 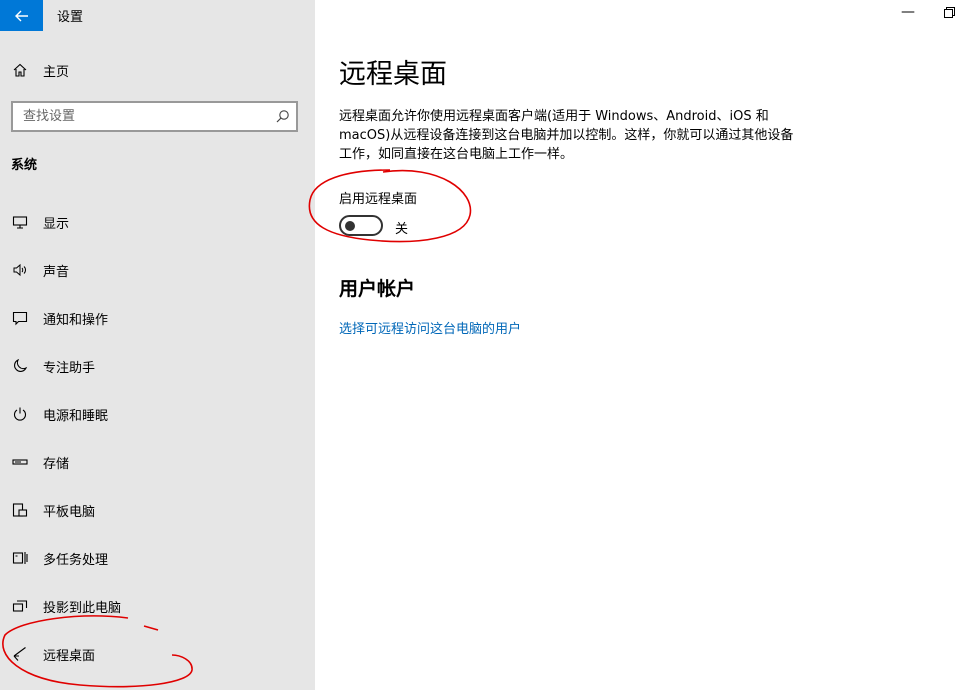 I want to click on search-input, so click(x=138, y=116).